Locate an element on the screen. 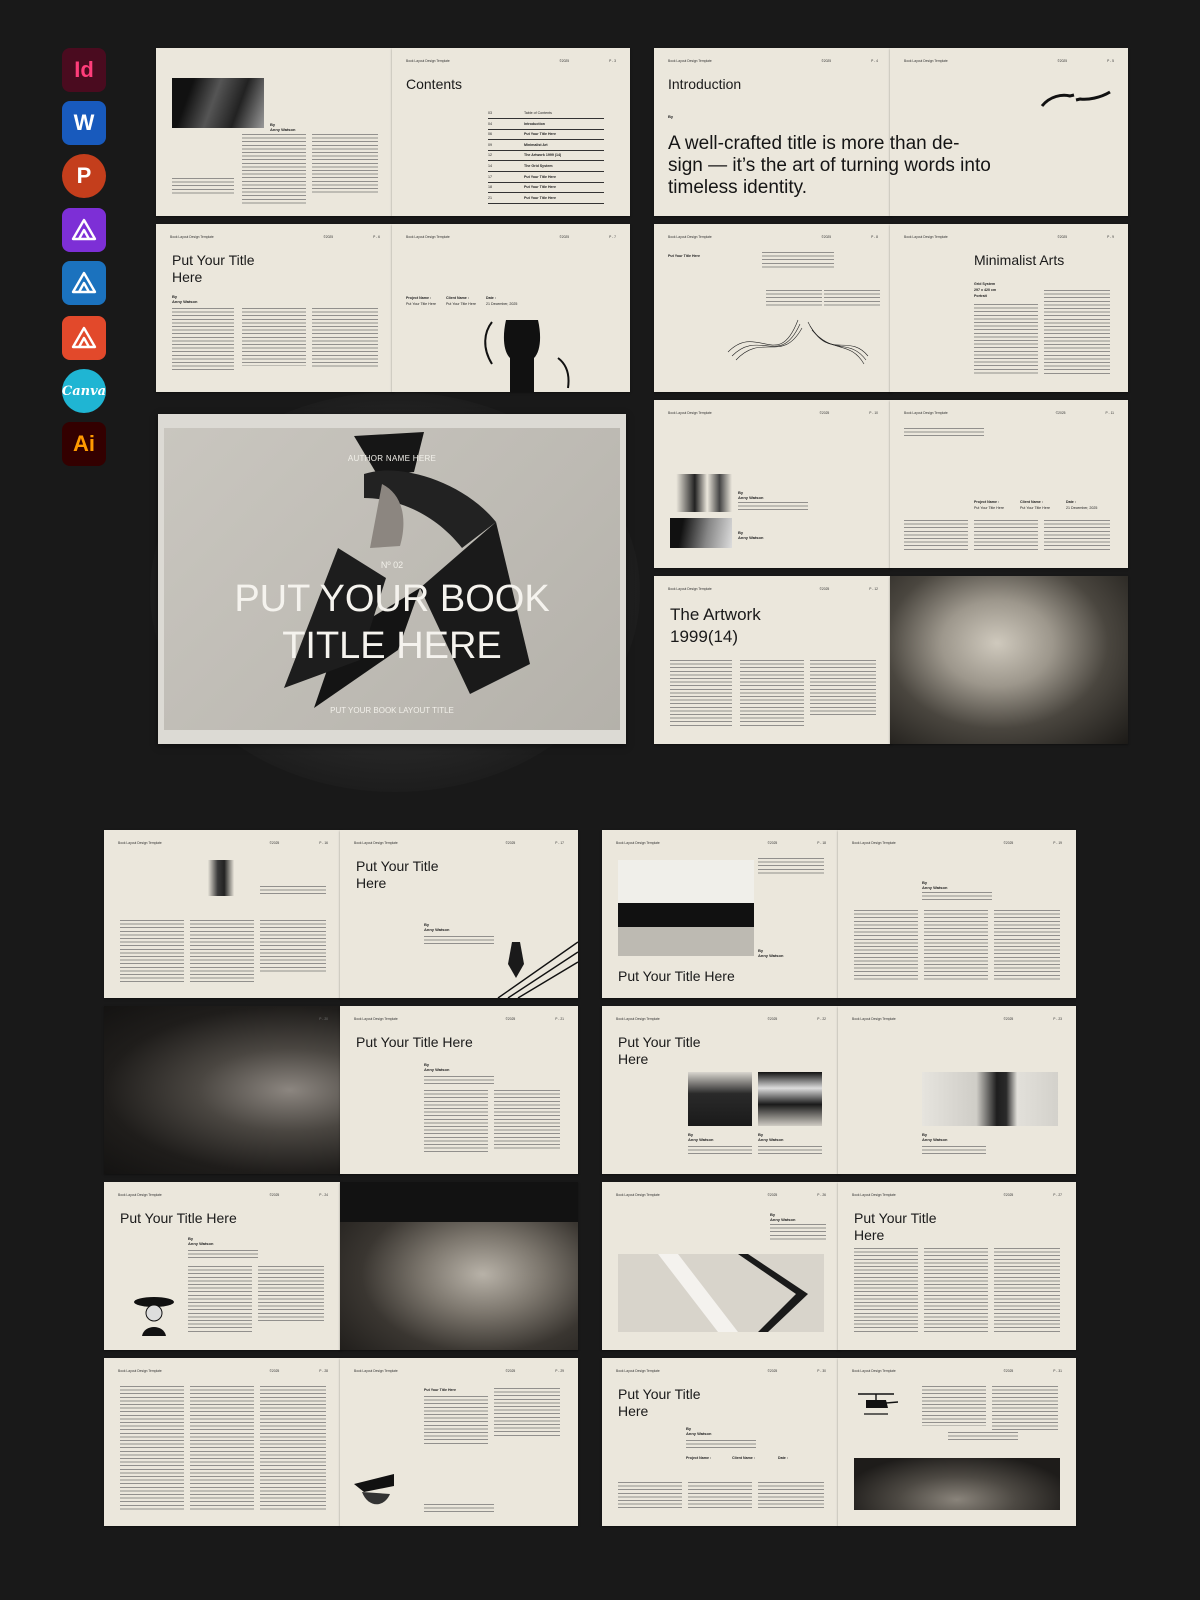 Image resolution: width=1200 pixels, height=1600 pixels. page-number: P - 23 is located at coordinates (1057, 1019).